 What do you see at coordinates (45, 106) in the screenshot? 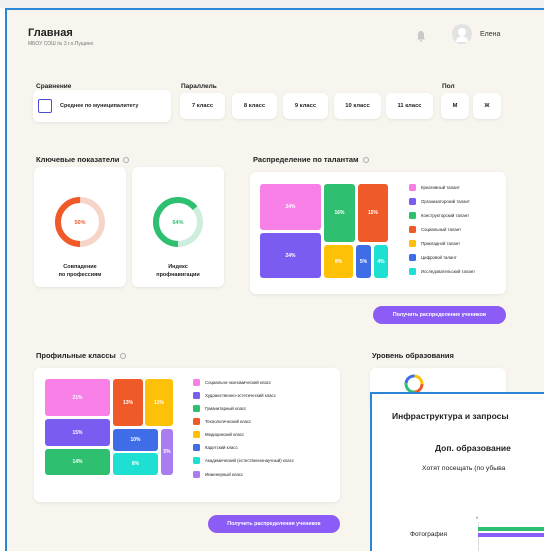
I see `checkbox-box` at bounding box center [45, 106].